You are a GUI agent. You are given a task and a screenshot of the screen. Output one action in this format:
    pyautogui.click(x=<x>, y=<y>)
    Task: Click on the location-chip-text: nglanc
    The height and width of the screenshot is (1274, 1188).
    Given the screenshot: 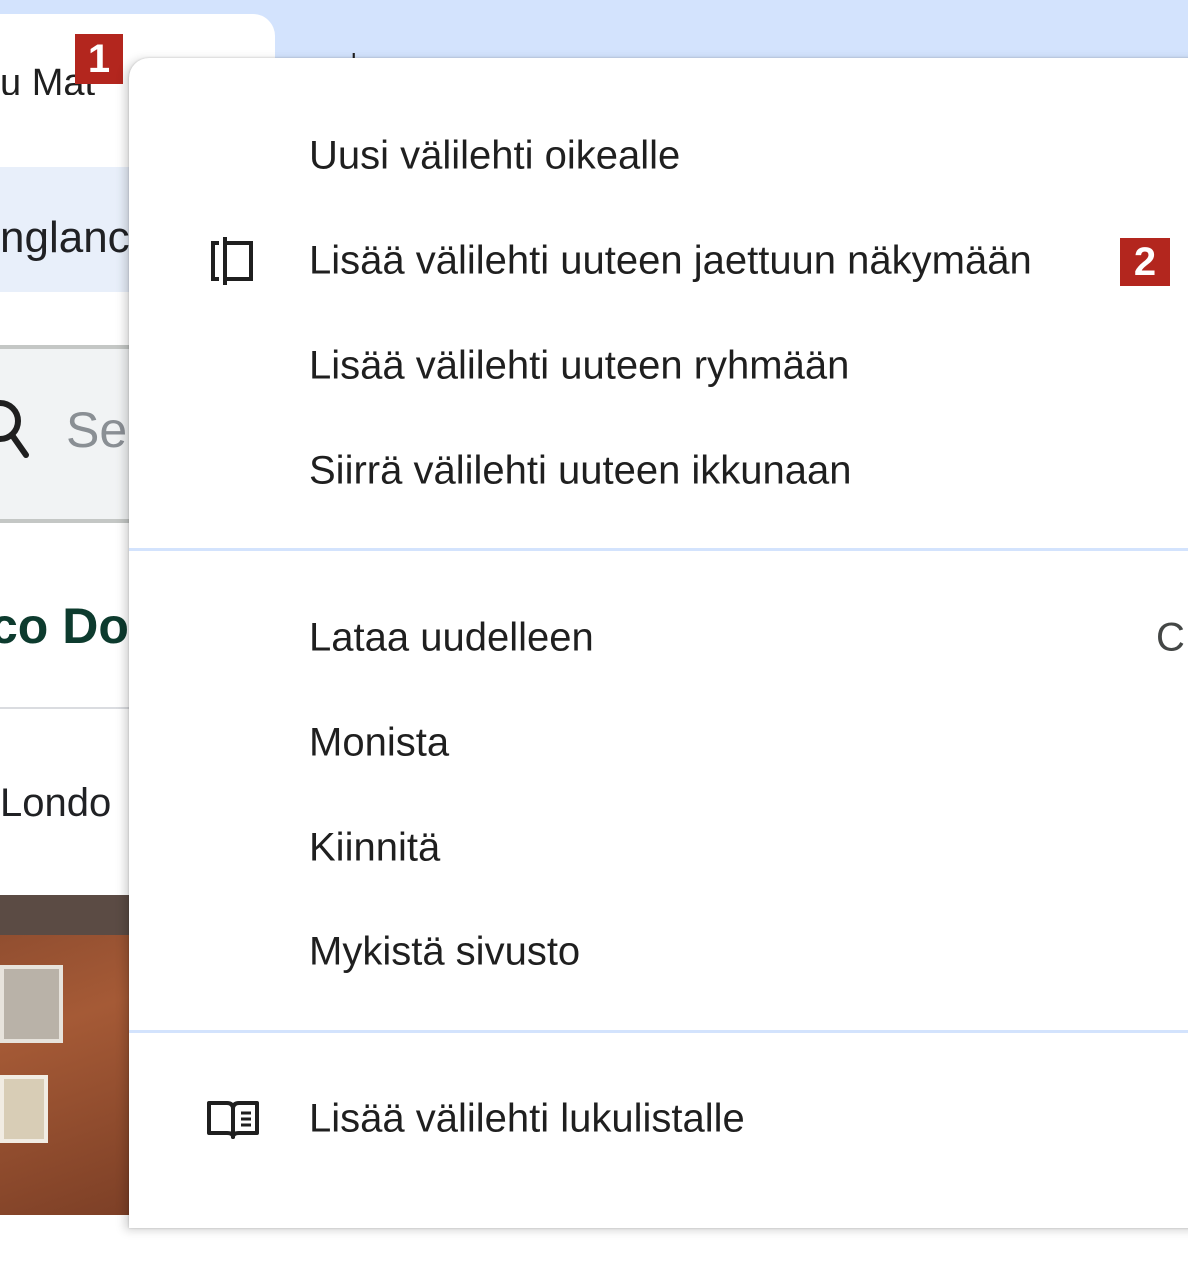 What is the action you would take?
    pyautogui.click(x=65, y=237)
    